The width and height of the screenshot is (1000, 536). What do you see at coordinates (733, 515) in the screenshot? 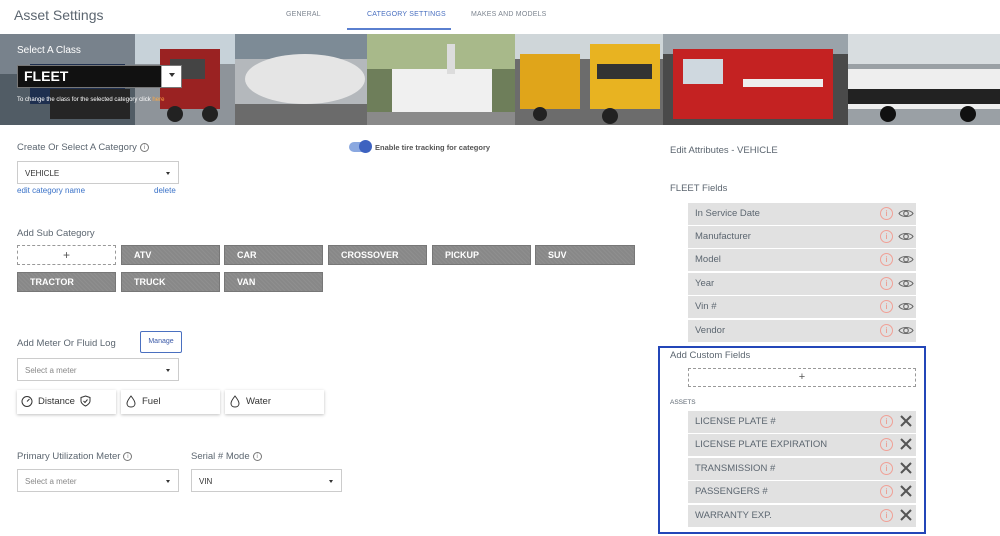
I see `custom-field-label: WARRANTY EXP.` at bounding box center [733, 515].